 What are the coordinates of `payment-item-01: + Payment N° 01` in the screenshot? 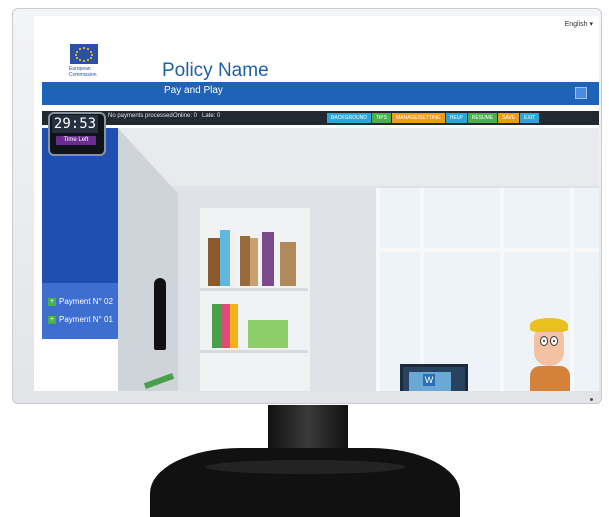 It's located at (84, 320).